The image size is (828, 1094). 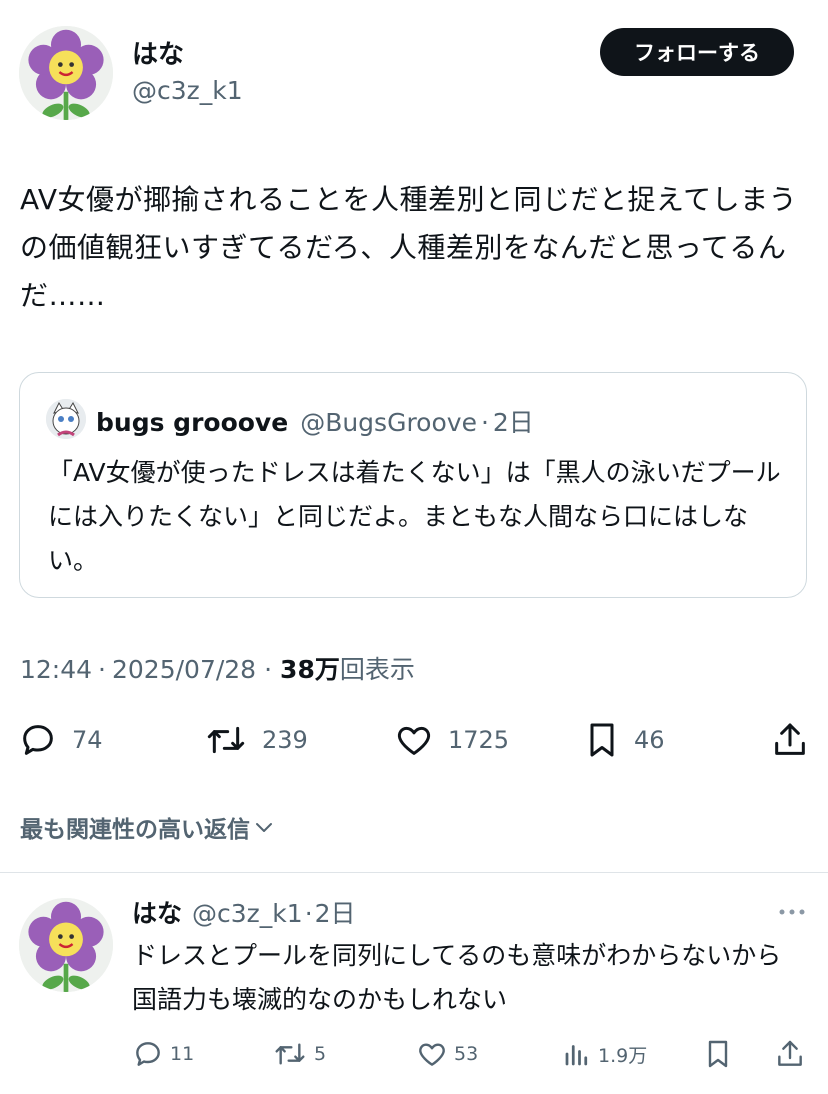 I want to click on divider, so click(x=414, y=872).